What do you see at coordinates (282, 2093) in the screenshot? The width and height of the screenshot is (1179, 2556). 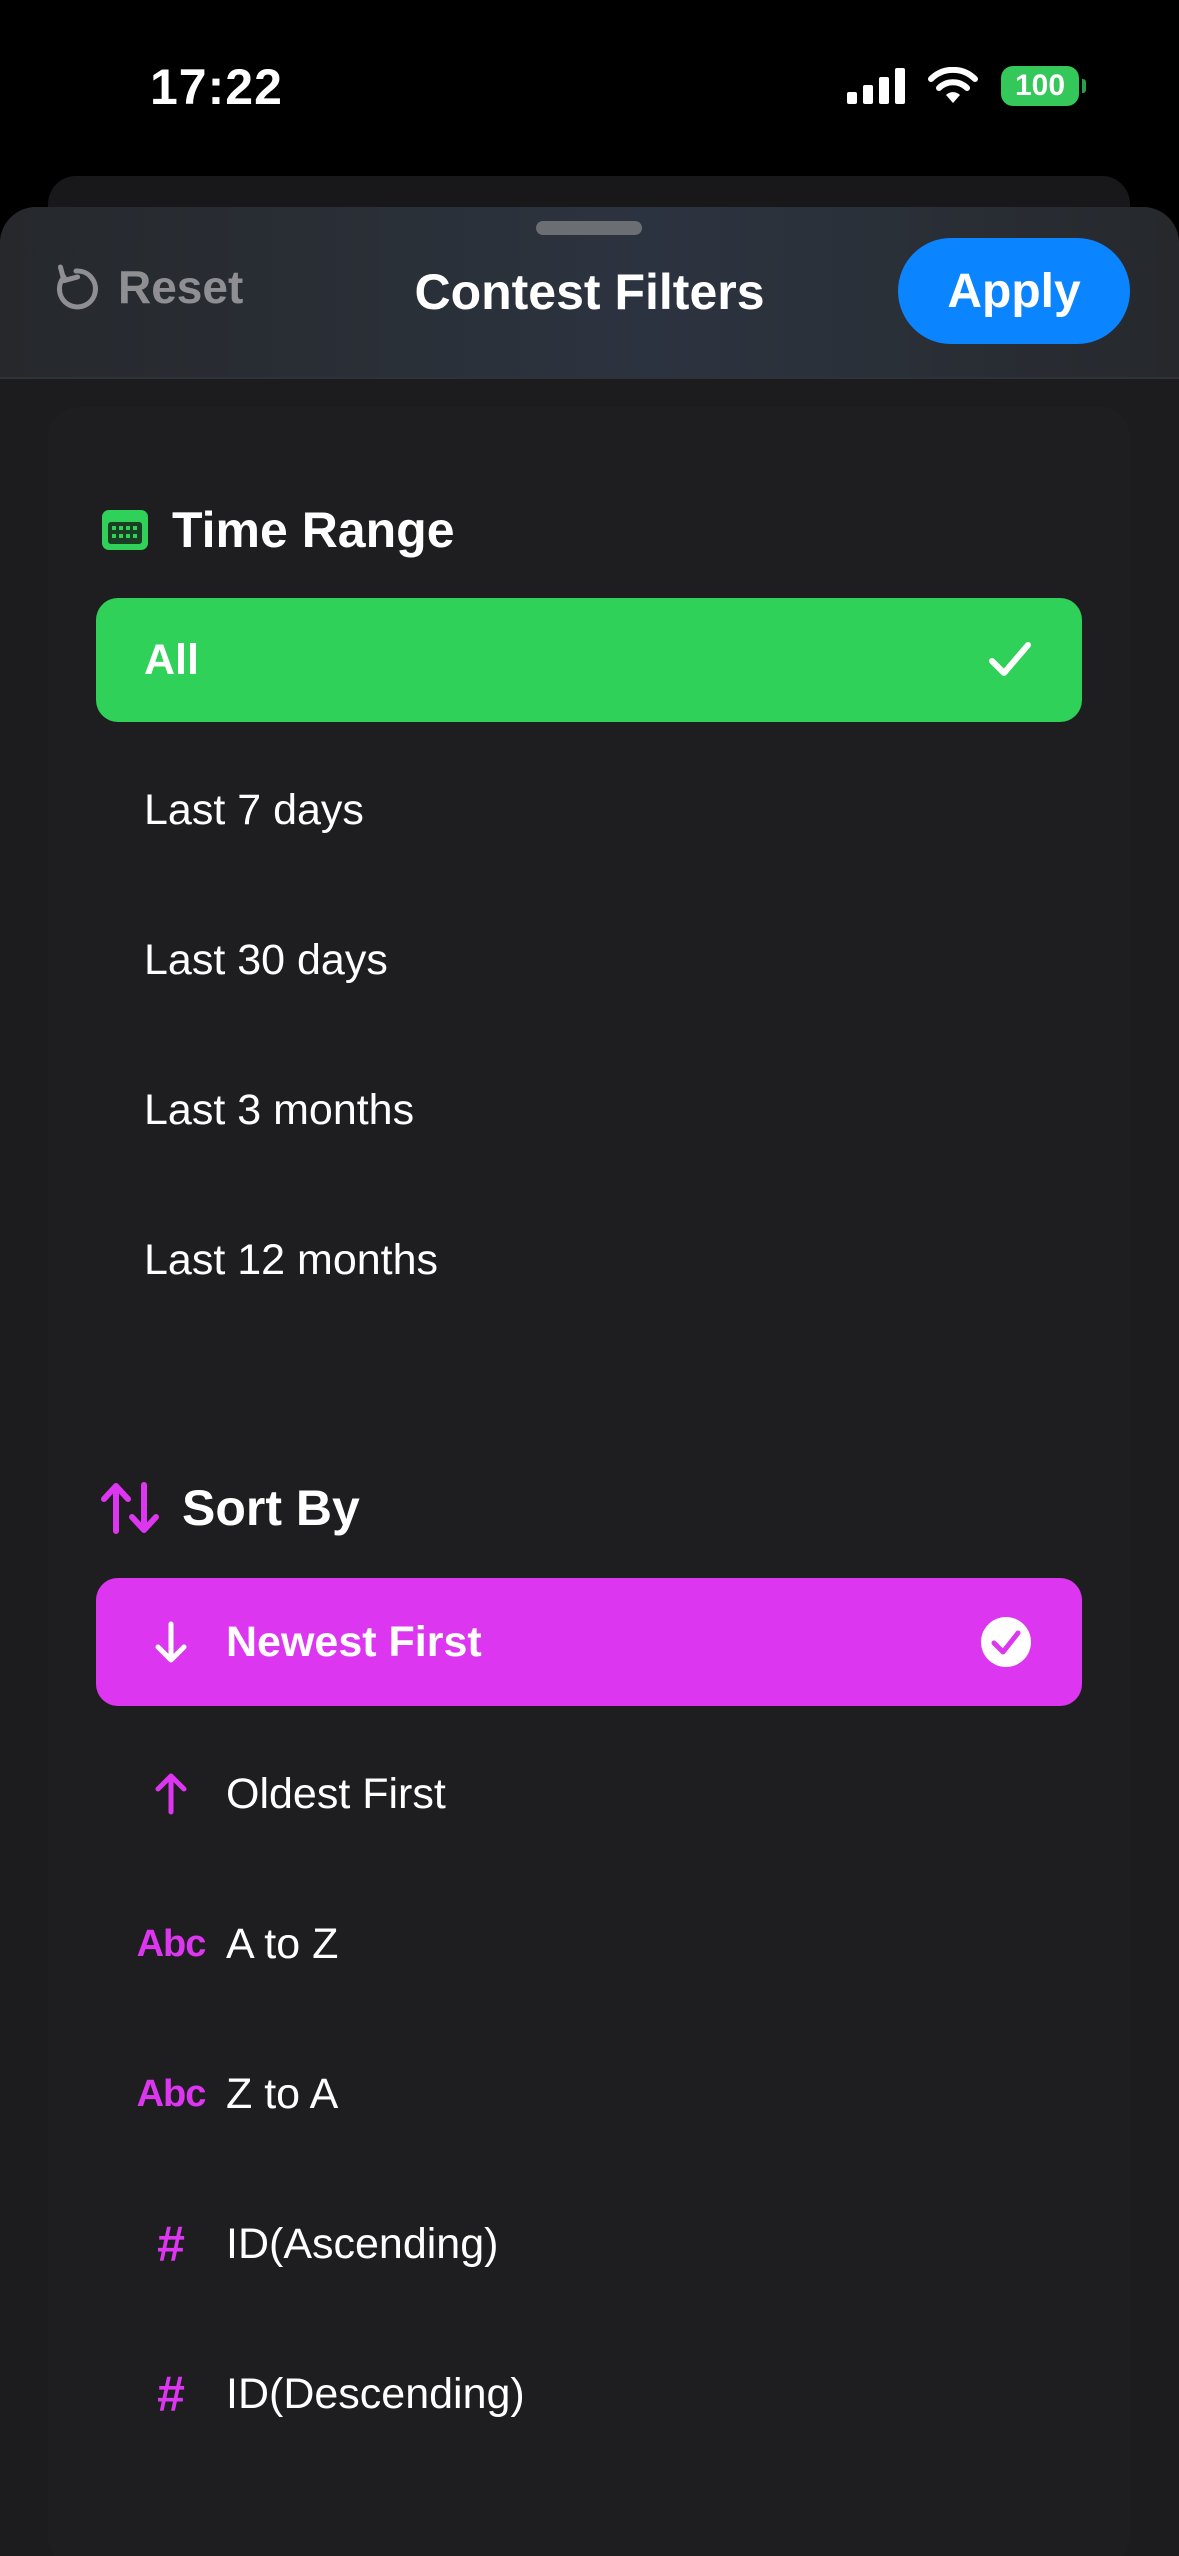 I see `option-label: Z to A` at bounding box center [282, 2093].